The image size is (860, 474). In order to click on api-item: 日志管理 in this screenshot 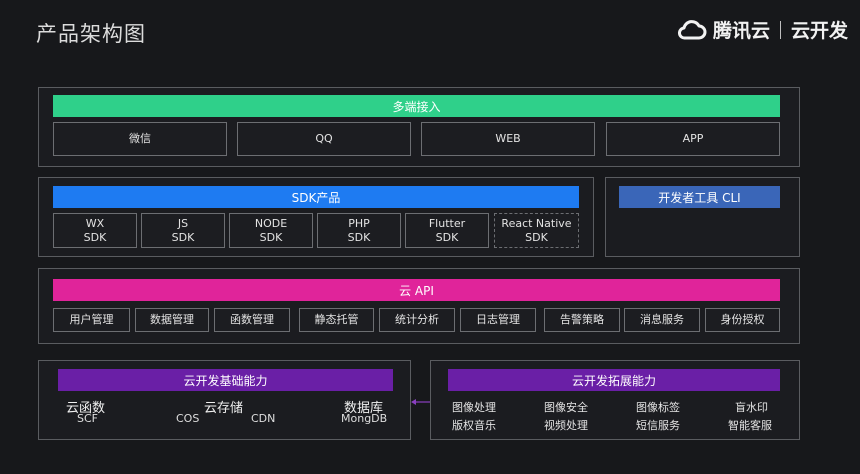, I will do `click(498, 320)`.